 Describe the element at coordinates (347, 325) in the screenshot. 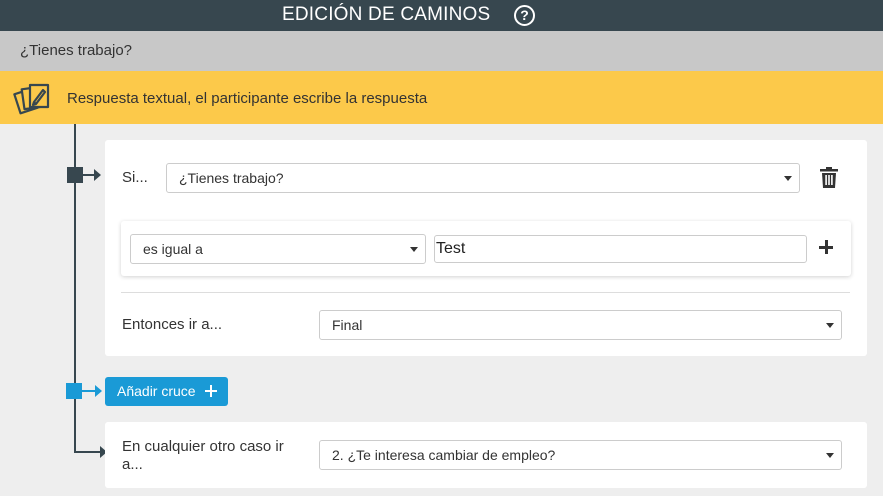

I see `then-destination-select-value: Final` at that location.